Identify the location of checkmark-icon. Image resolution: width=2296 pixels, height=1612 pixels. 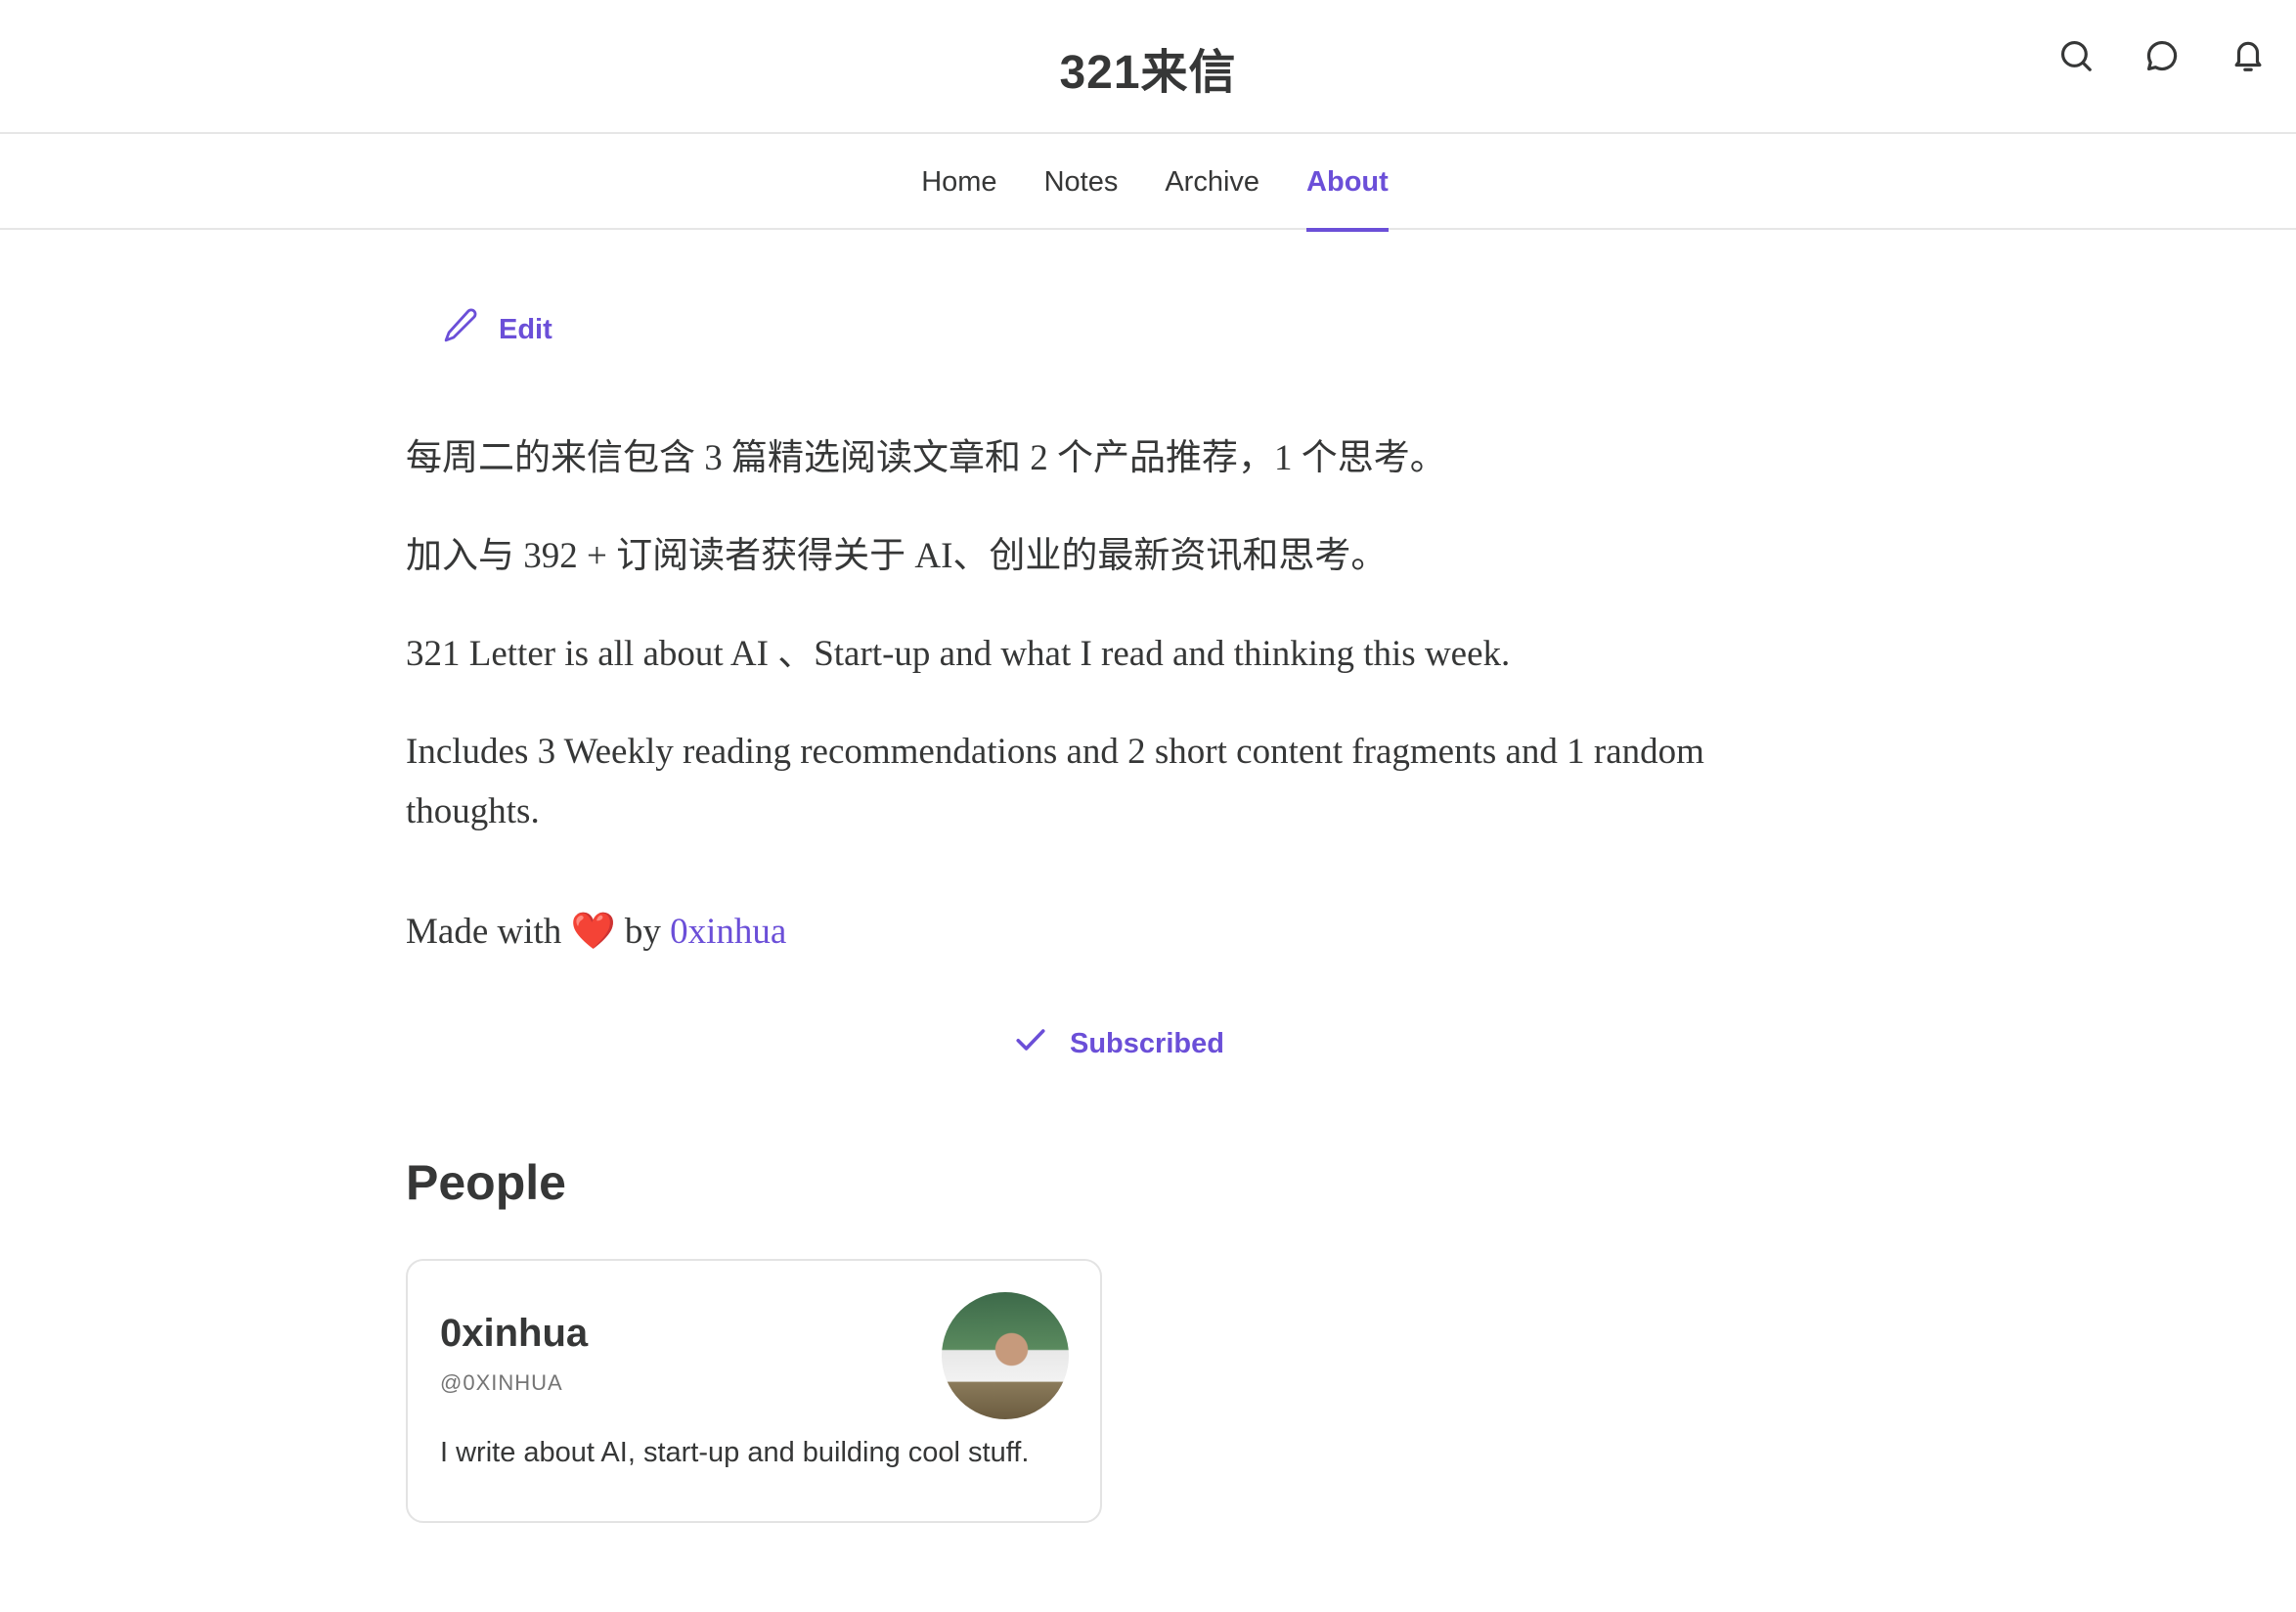
(1030, 1044).